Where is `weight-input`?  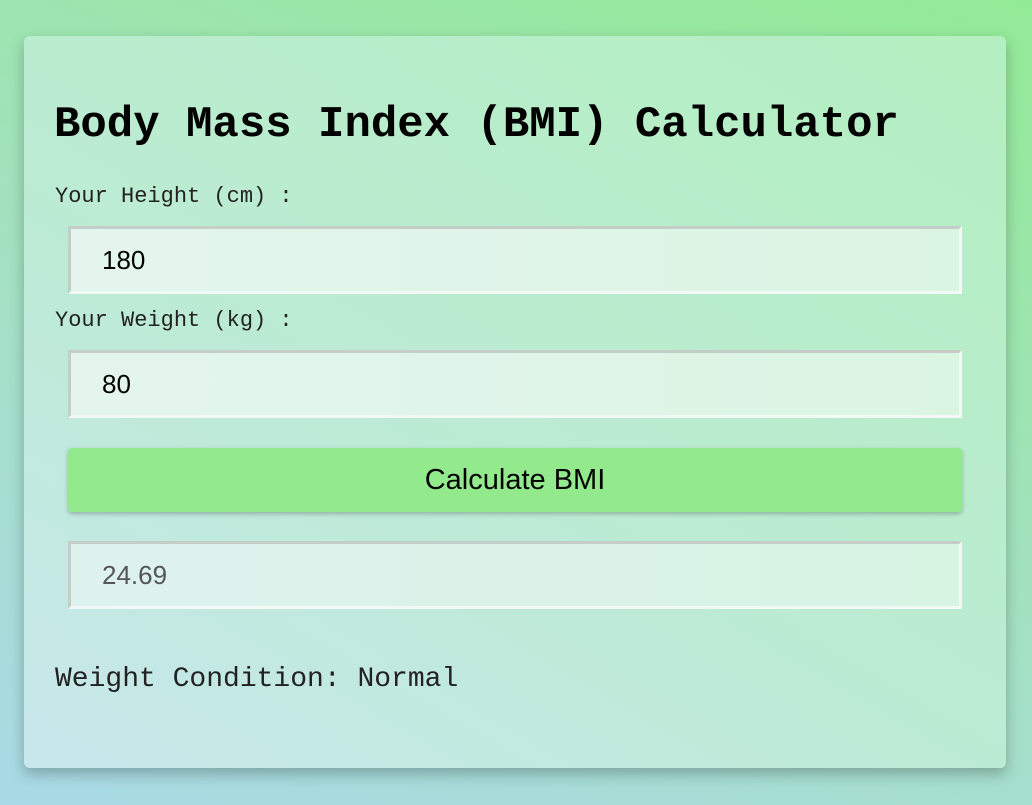 weight-input is located at coordinates (515, 384).